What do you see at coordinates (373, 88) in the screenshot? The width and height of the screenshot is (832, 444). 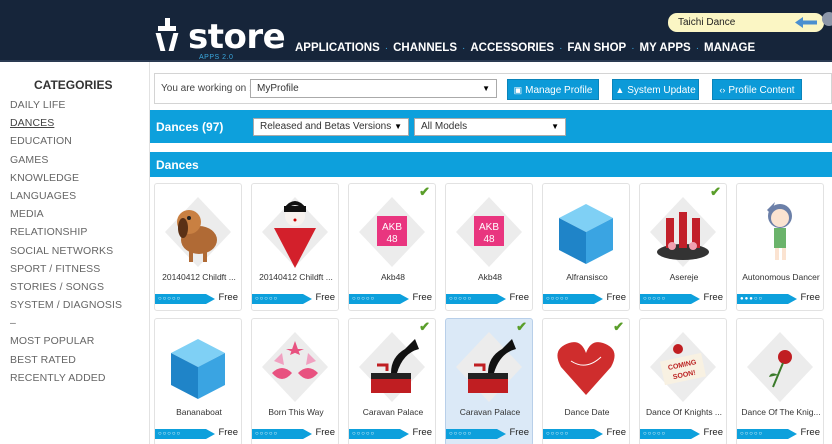 I see `profile-select: MyProfile ▼` at bounding box center [373, 88].